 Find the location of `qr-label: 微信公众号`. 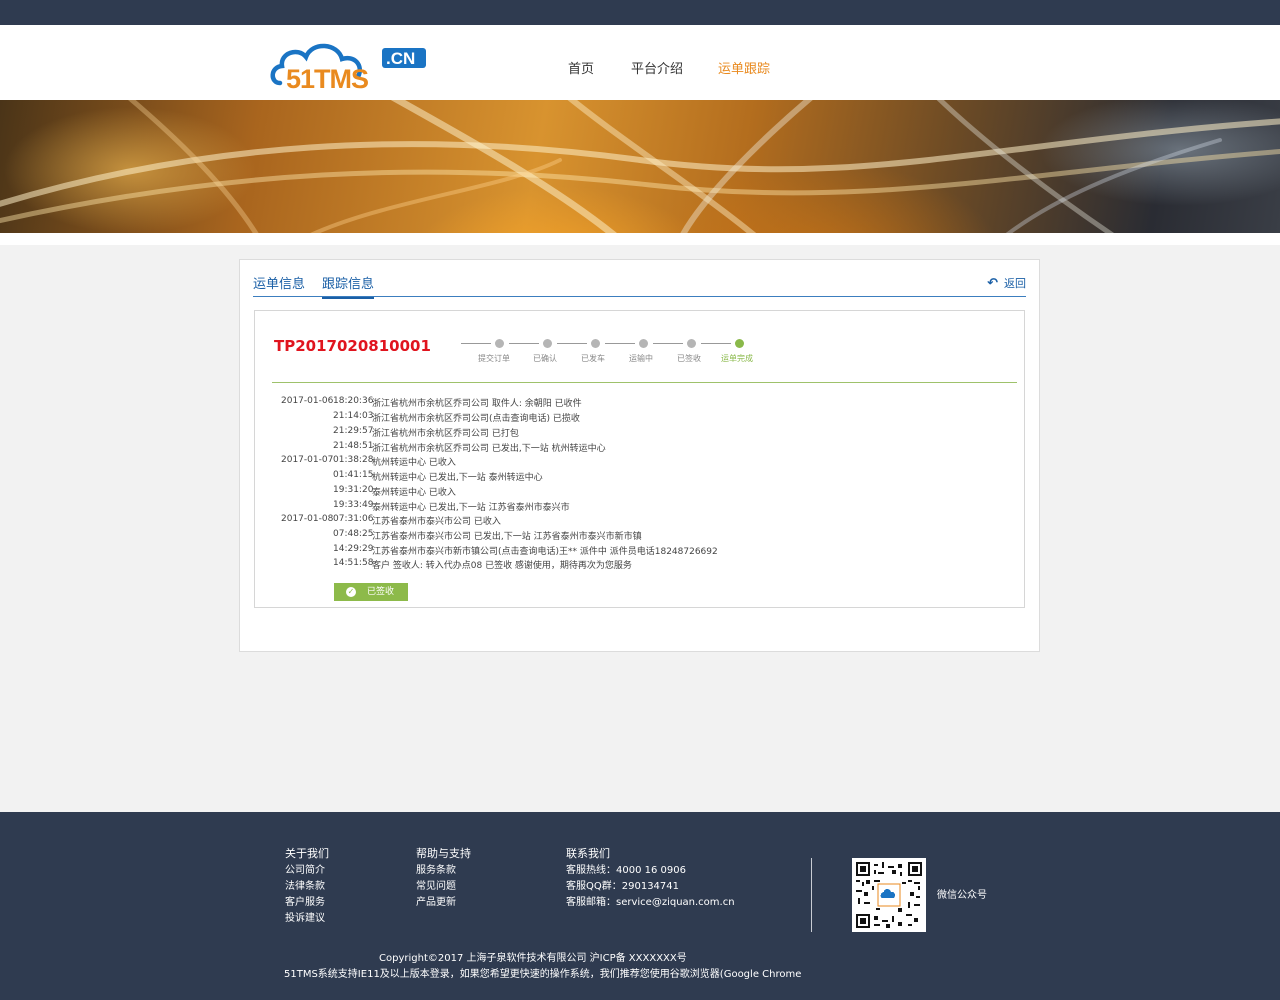

qr-label: 微信公众号 is located at coordinates (962, 895).